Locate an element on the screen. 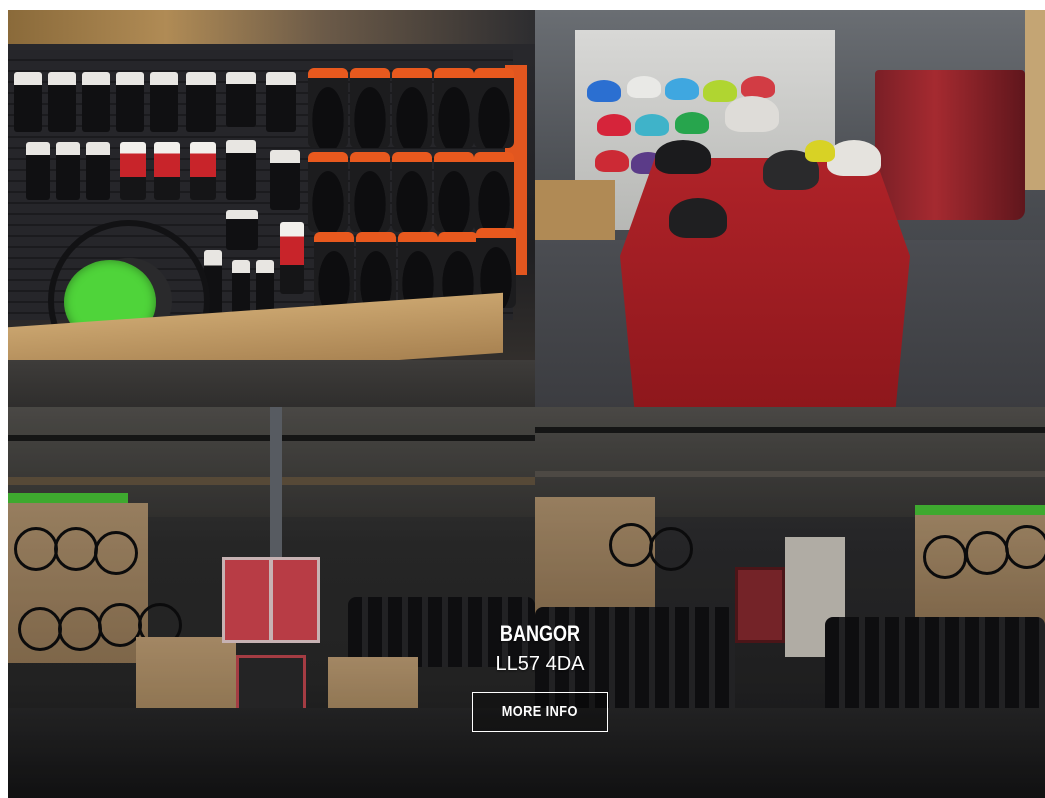 This screenshot has height=798, width=1045. store-name: BANGOR is located at coordinates (540, 633).